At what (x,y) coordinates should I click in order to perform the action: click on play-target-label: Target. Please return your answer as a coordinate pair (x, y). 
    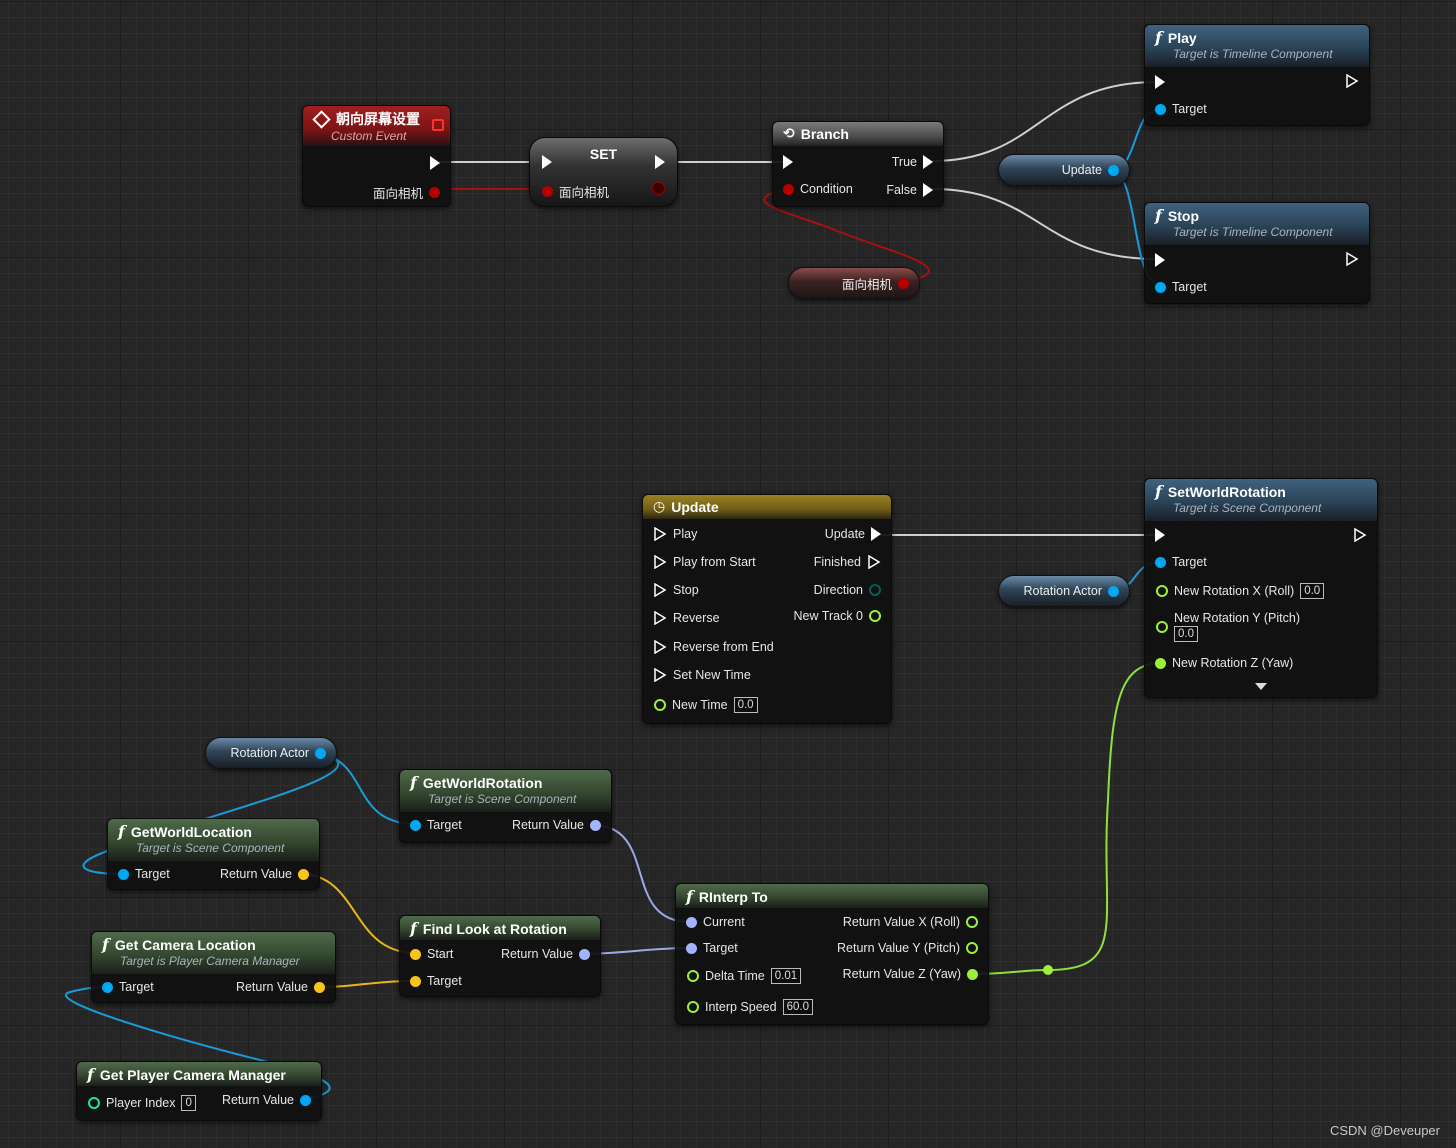
    Looking at the image, I should click on (1189, 109).